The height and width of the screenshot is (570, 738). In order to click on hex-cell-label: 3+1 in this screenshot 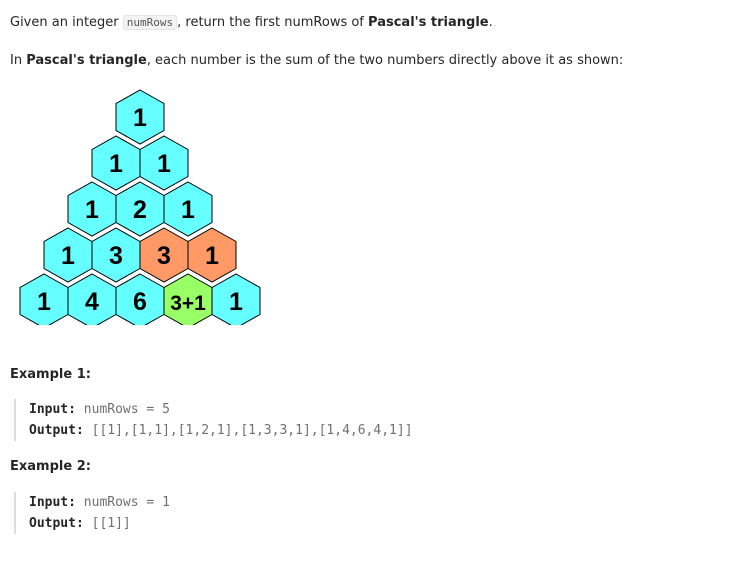, I will do `click(188, 303)`.